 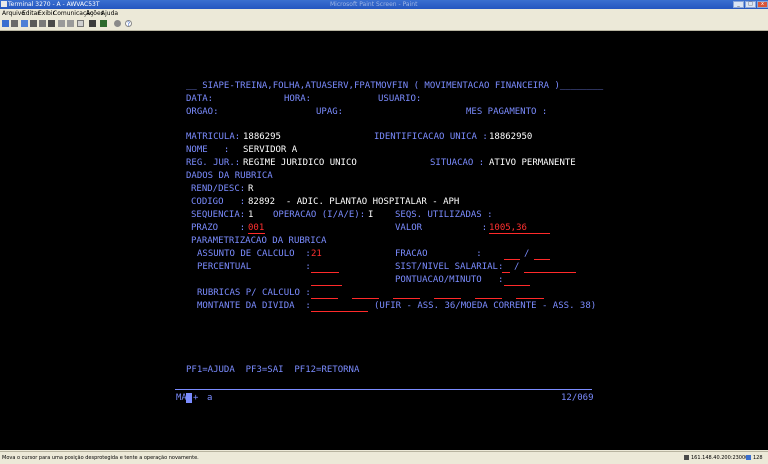 I want to click on rend-desc-label: REND/DESC:, so click(x=218, y=189).